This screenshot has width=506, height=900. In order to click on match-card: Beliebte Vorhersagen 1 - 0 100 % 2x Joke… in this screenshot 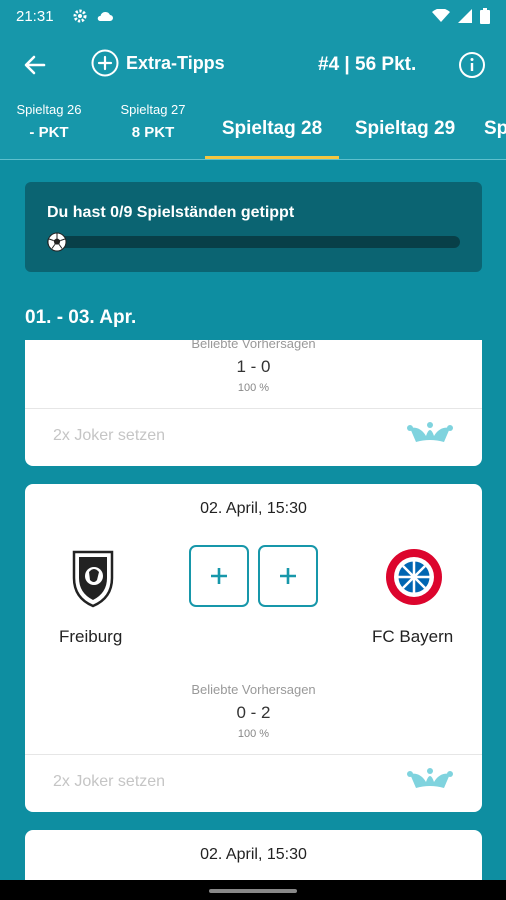, I will do `click(253, 403)`.